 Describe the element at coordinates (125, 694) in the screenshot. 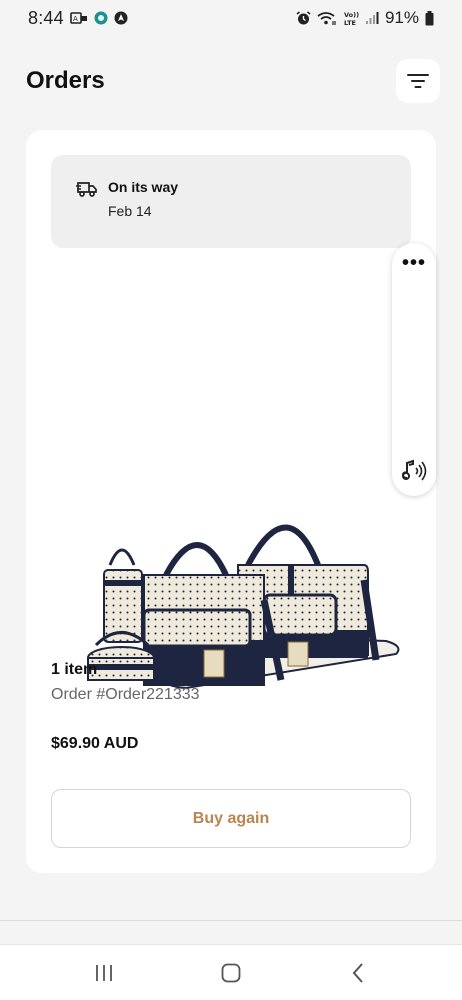

I see `order-number: Order #Order221333` at that location.